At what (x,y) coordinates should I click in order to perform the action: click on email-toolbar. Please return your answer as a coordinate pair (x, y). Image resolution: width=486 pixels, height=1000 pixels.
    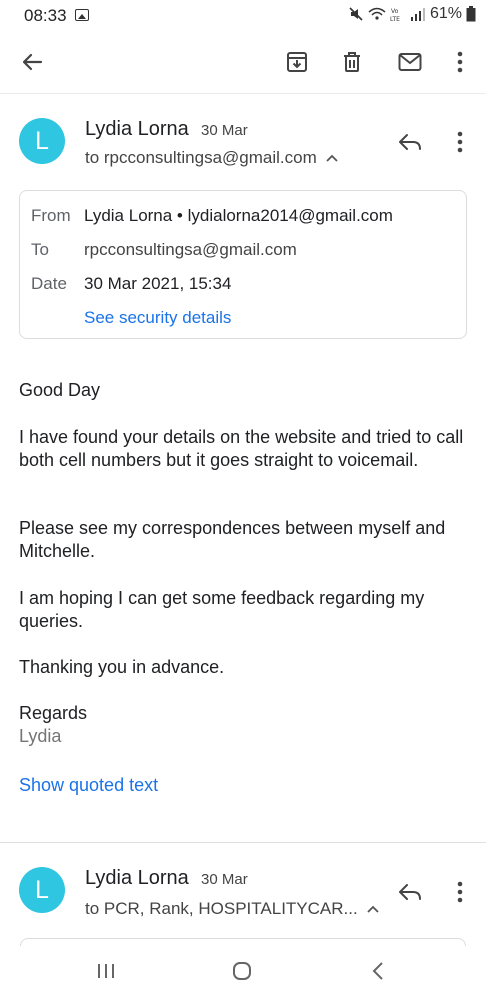
    Looking at the image, I should click on (243, 63).